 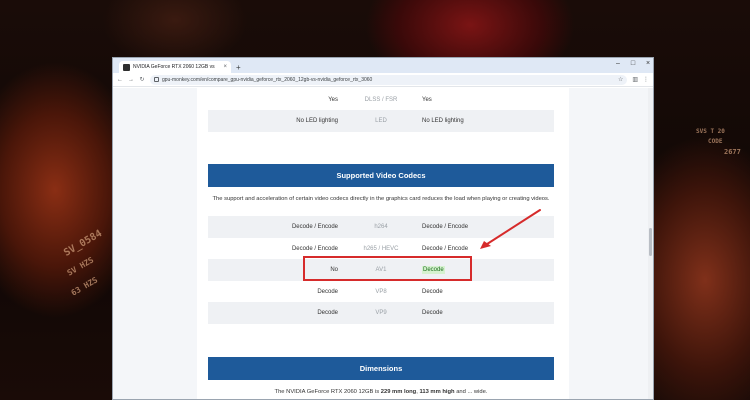 What do you see at coordinates (317, 121) in the screenshot?
I see `gpu1-value: No LED lighting` at bounding box center [317, 121].